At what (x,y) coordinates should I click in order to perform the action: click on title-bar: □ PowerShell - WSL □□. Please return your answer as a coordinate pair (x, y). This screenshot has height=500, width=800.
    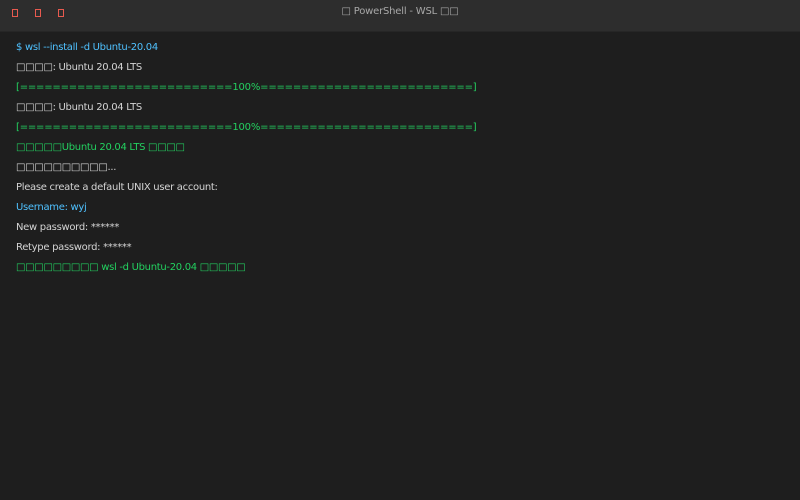
    Looking at the image, I should click on (400, 16).